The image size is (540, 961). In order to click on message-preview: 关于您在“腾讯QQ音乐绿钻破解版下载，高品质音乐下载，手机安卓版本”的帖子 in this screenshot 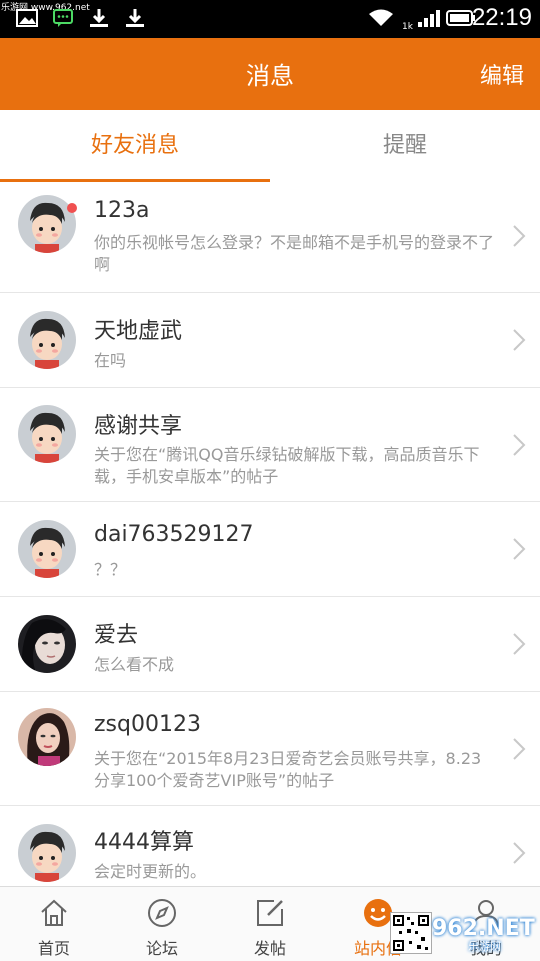, I will do `click(287, 465)`.